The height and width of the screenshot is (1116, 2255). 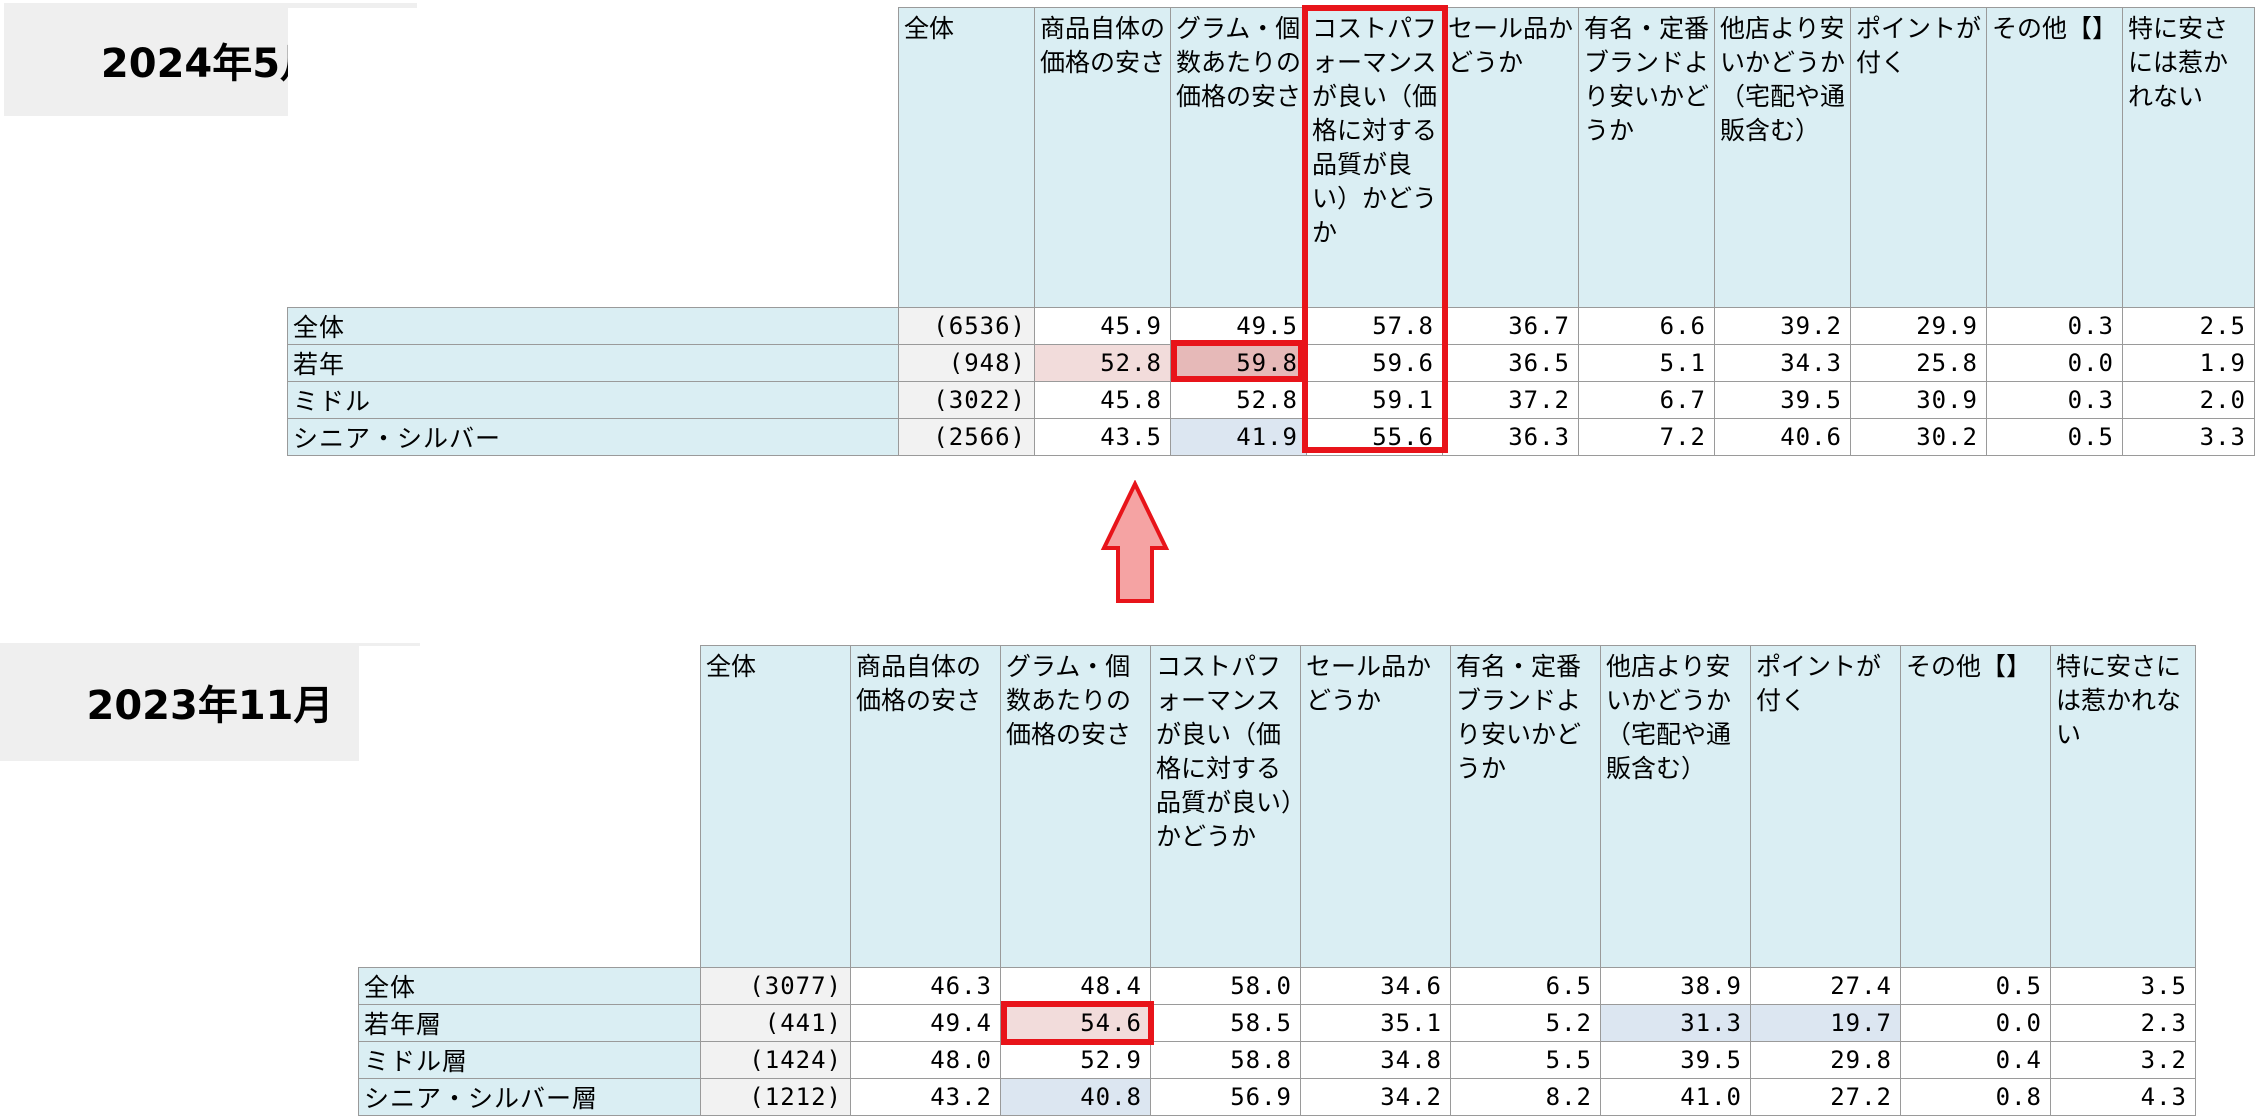 What do you see at coordinates (2188, 326) in the screenshot?
I see `data-cell: 2.5` at bounding box center [2188, 326].